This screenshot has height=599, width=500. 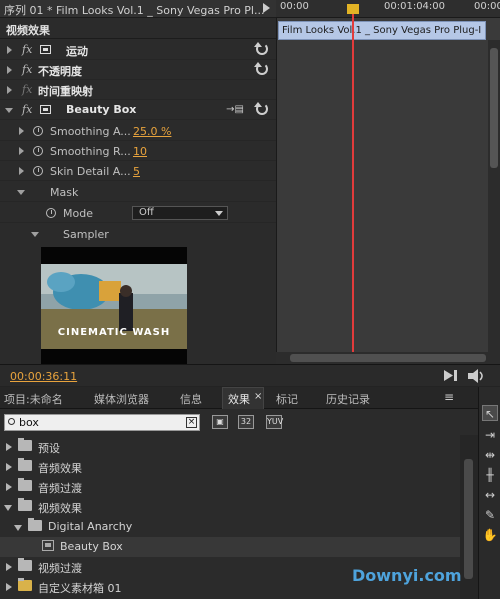 I want to click on track-select-tool-icon: ⇥, so click(x=490, y=435).